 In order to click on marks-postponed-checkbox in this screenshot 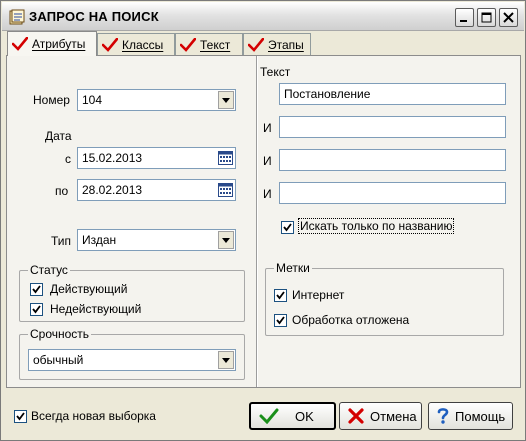, I will do `click(280, 320)`.